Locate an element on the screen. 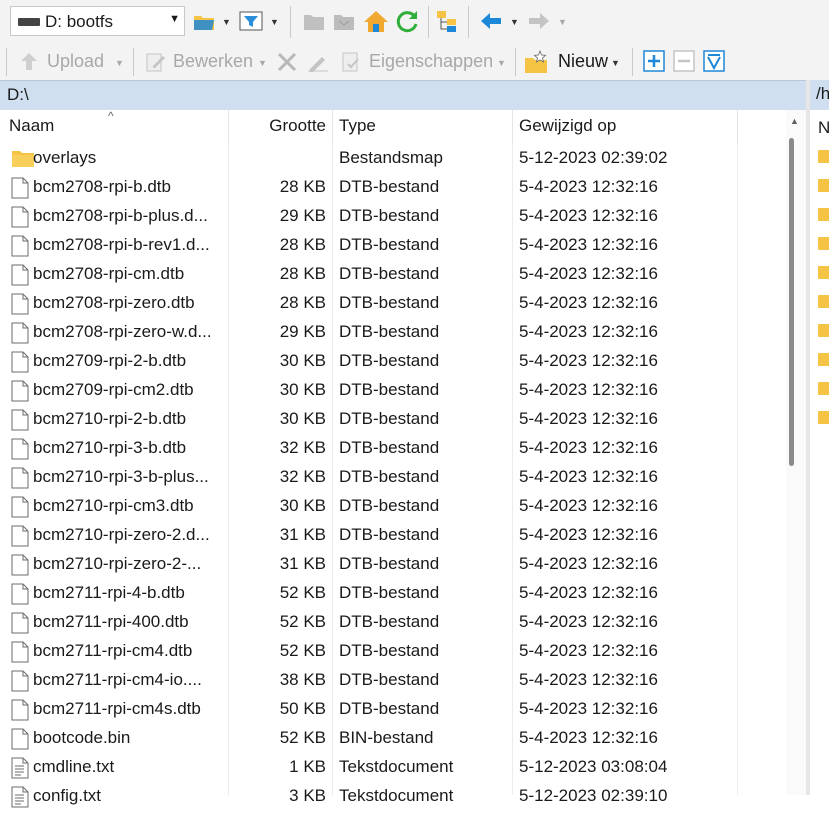 Image resolution: width=829 pixels, height=813 pixels. parent-folder-button is located at coordinates (314, 21).